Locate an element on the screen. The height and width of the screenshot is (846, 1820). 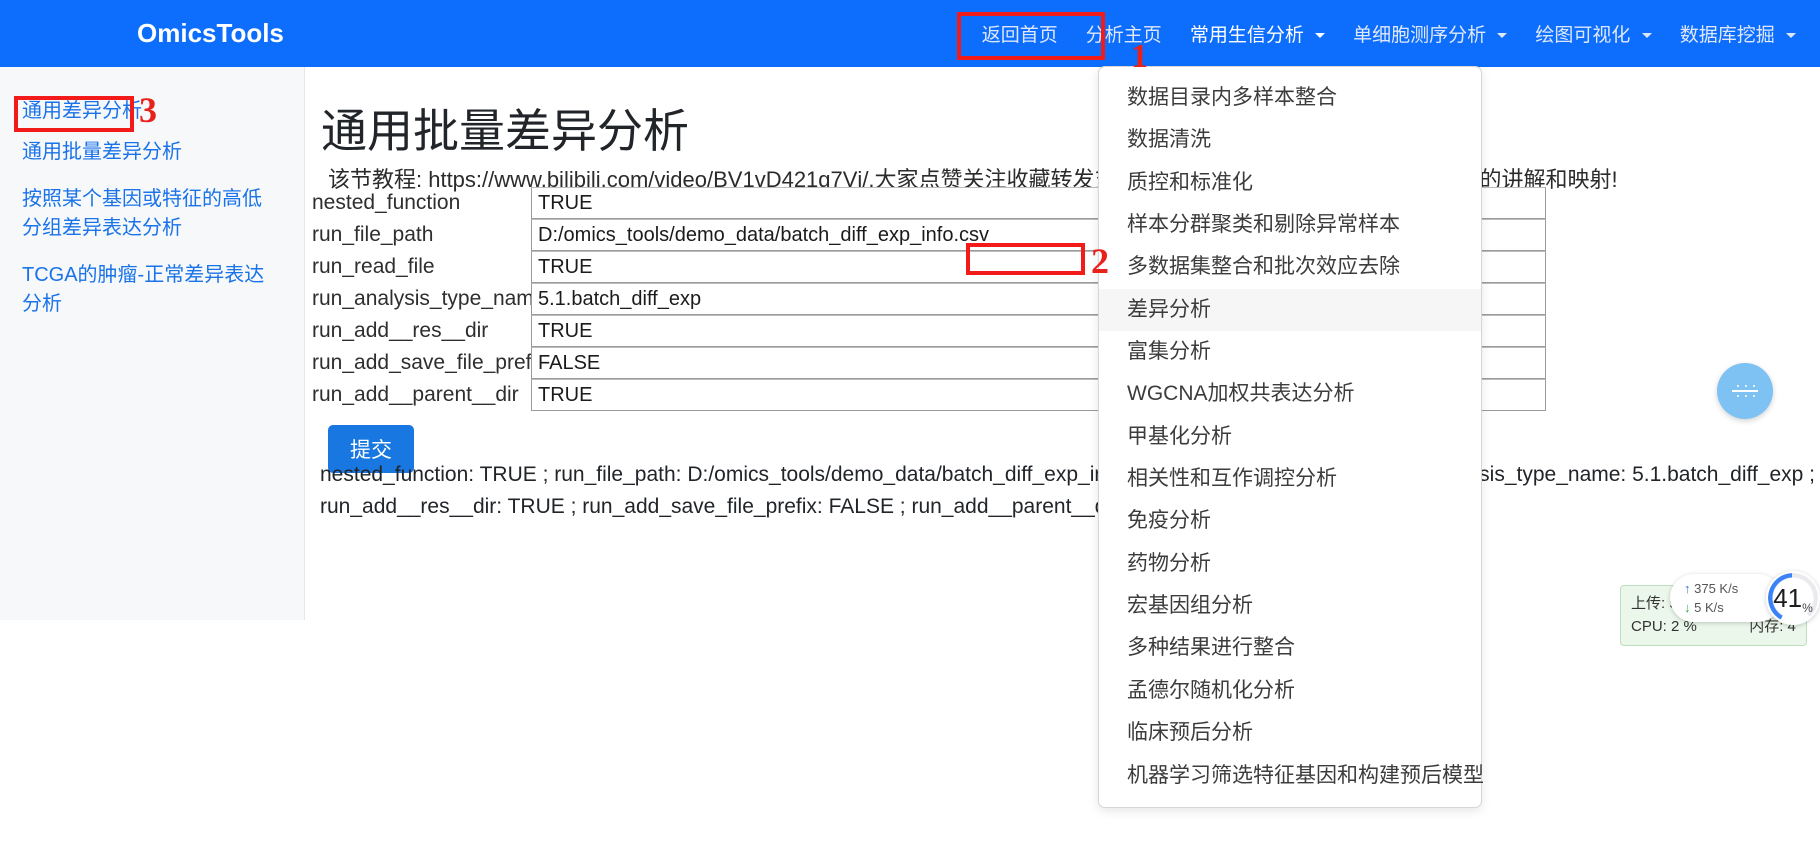
label-run-read-file: run_read_file is located at coordinates (373, 266).